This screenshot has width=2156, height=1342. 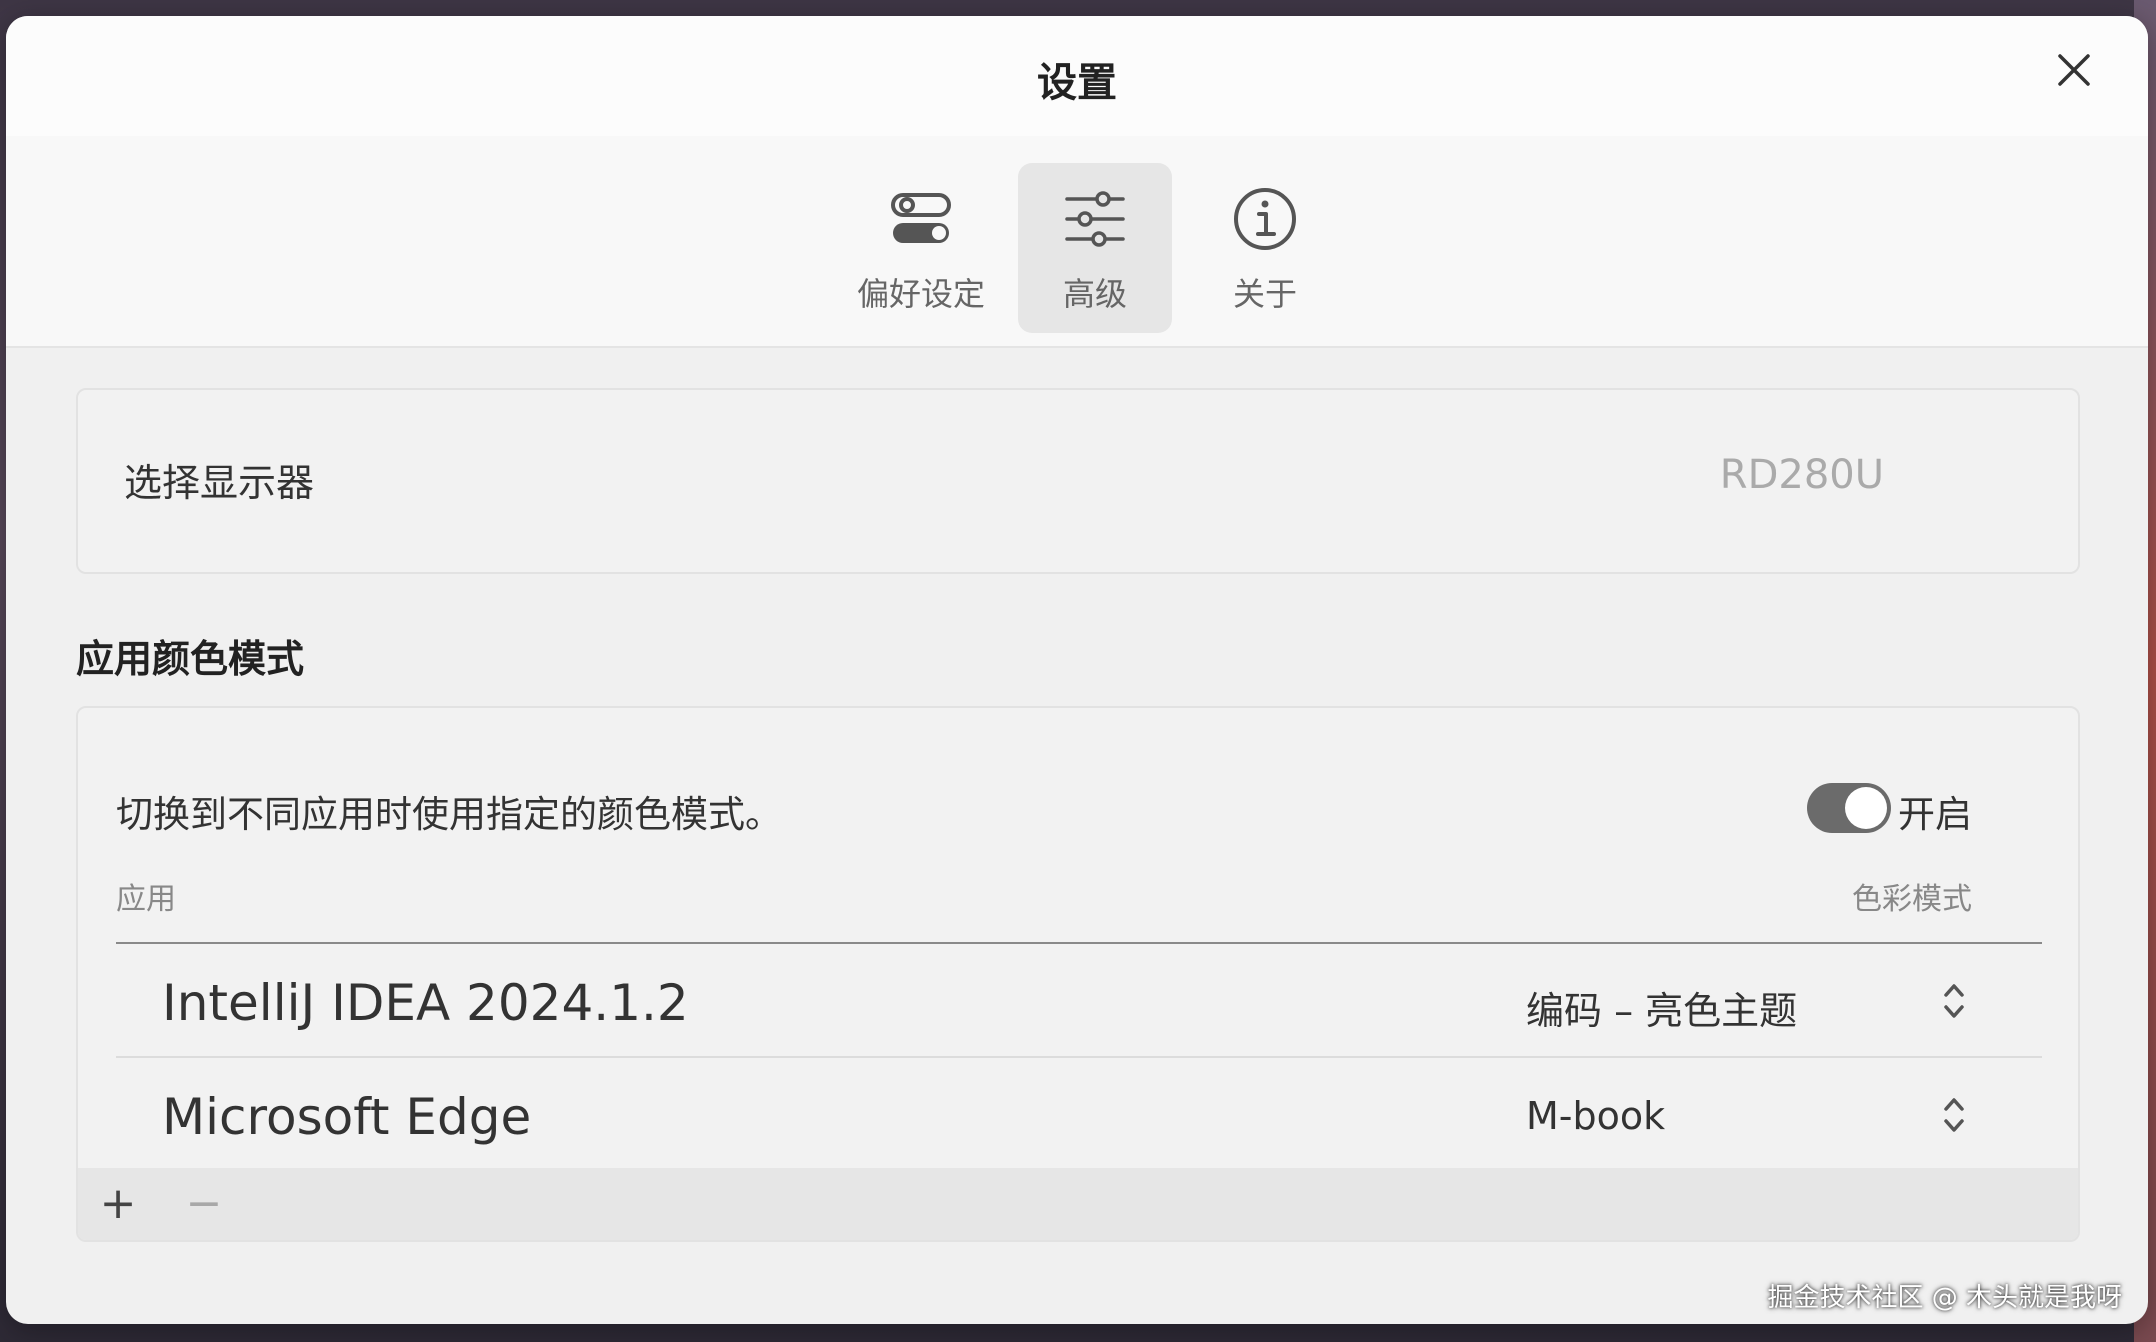 What do you see at coordinates (1094, 294) in the screenshot?
I see `tab-label: 高级` at bounding box center [1094, 294].